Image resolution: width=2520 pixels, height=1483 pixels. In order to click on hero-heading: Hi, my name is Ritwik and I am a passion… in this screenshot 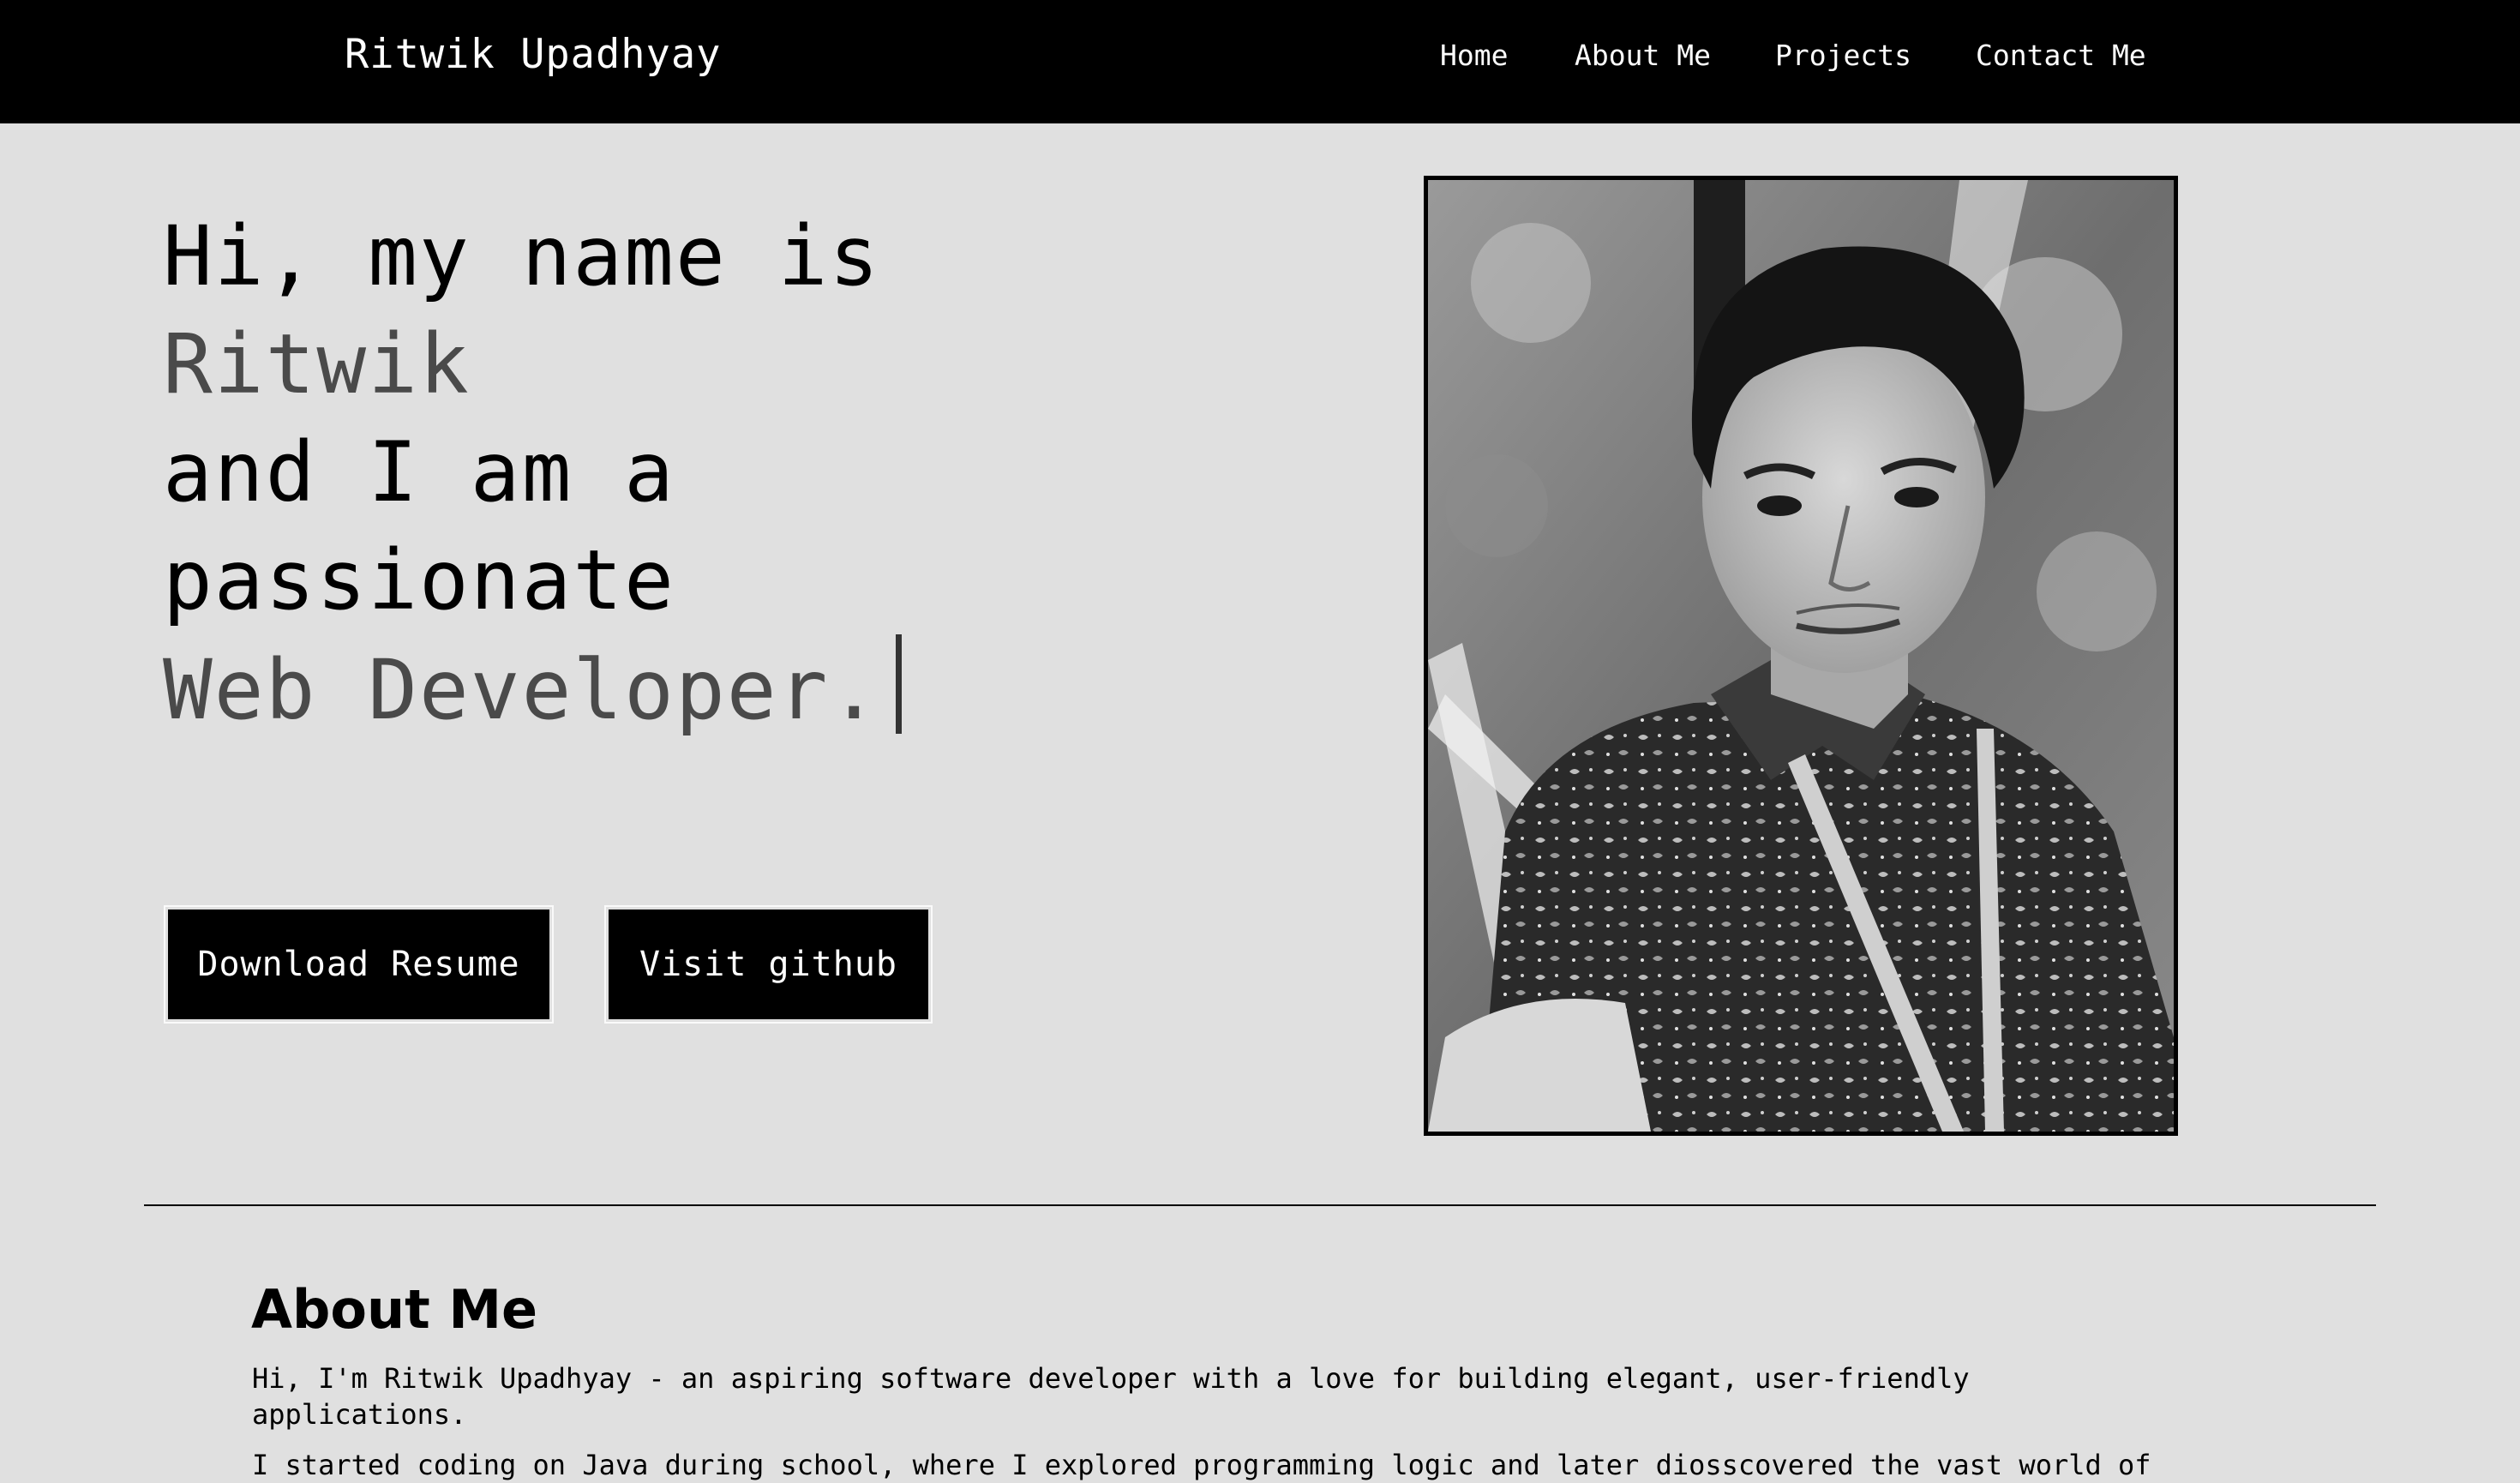, I will do `click(533, 473)`.